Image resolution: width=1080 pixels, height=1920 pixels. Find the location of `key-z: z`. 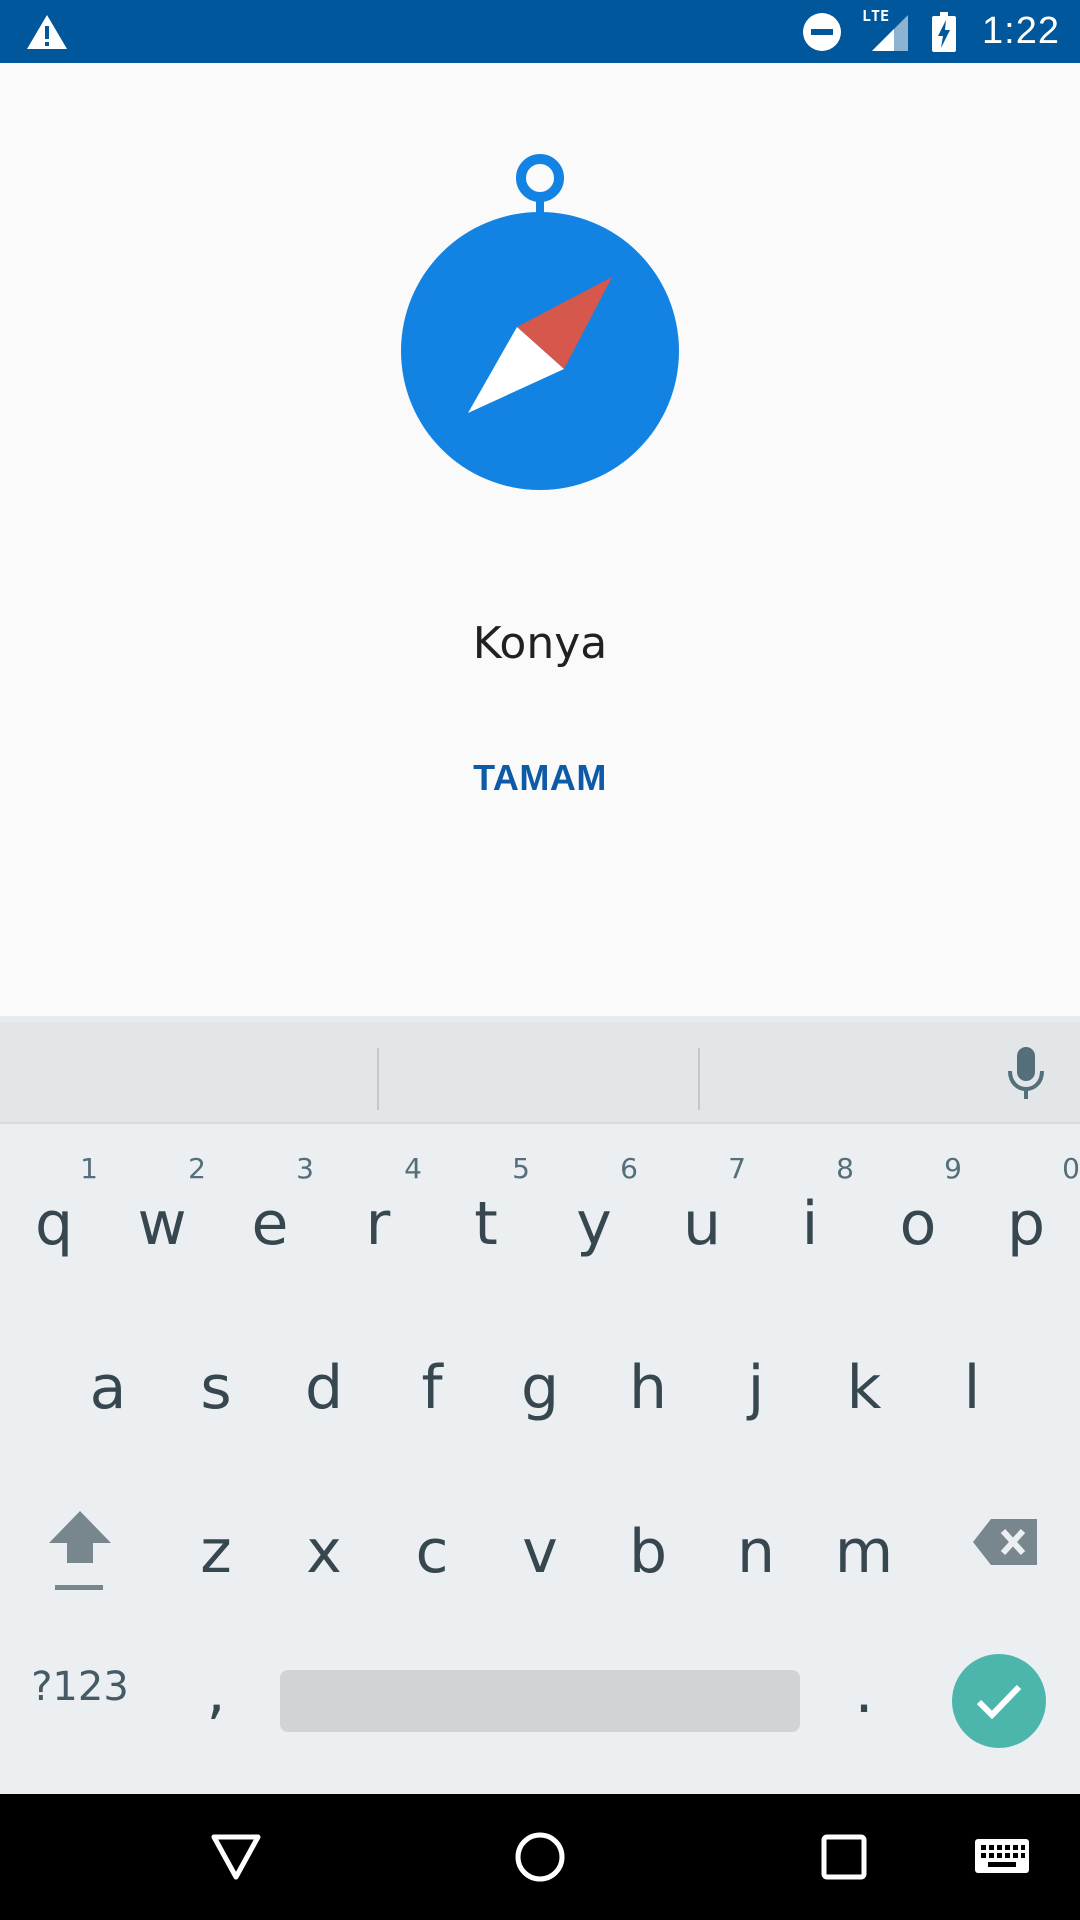

key-z: z is located at coordinates (216, 1542).